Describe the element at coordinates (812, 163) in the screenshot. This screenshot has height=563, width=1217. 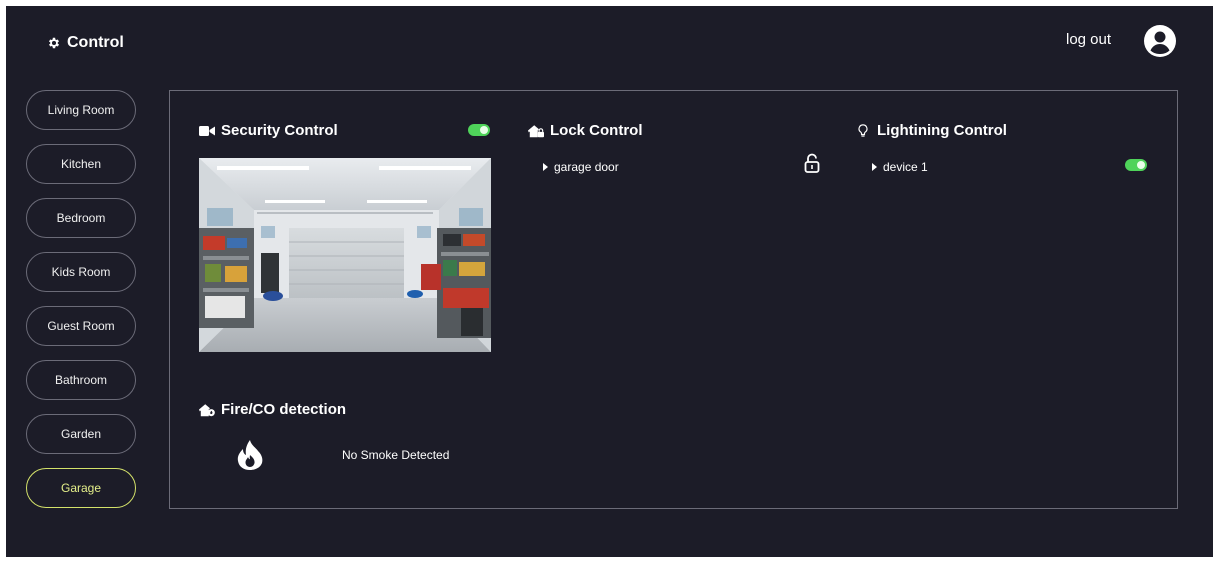
I see `padlock-icon` at that location.